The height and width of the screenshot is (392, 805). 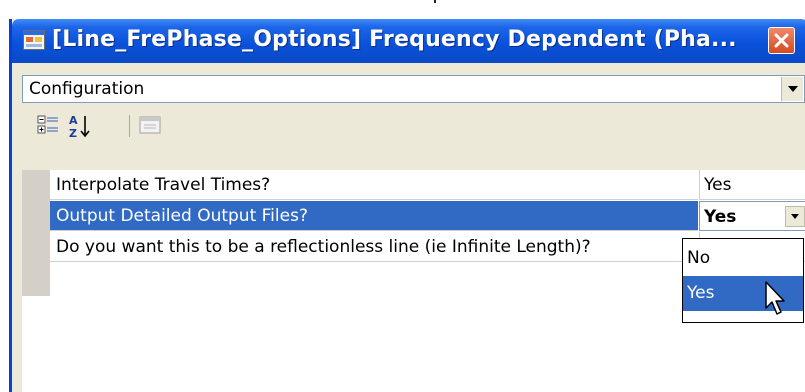 What do you see at coordinates (34, 40) in the screenshot?
I see `form-icon` at bounding box center [34, 40].